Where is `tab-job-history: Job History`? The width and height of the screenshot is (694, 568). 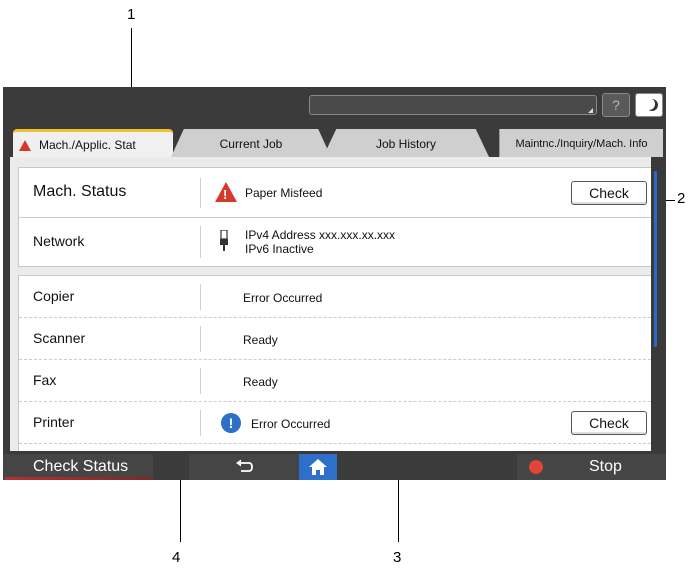
tab-job-history: Job History is located at coordinates (406, 143).